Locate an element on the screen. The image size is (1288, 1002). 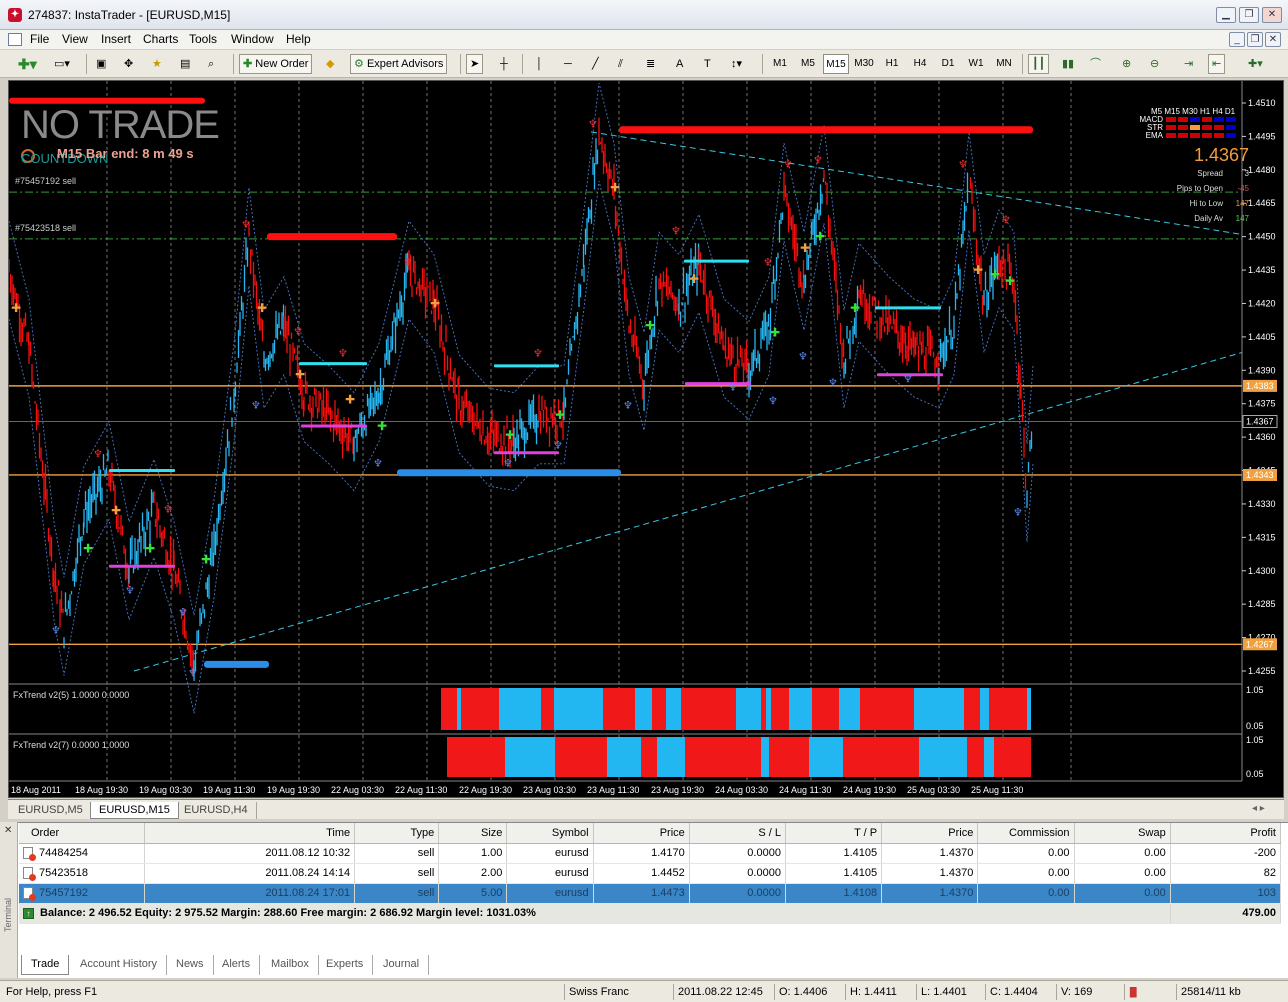
chart-tab-m5: EURUSD,M5 is located at coordinates (51, 810).